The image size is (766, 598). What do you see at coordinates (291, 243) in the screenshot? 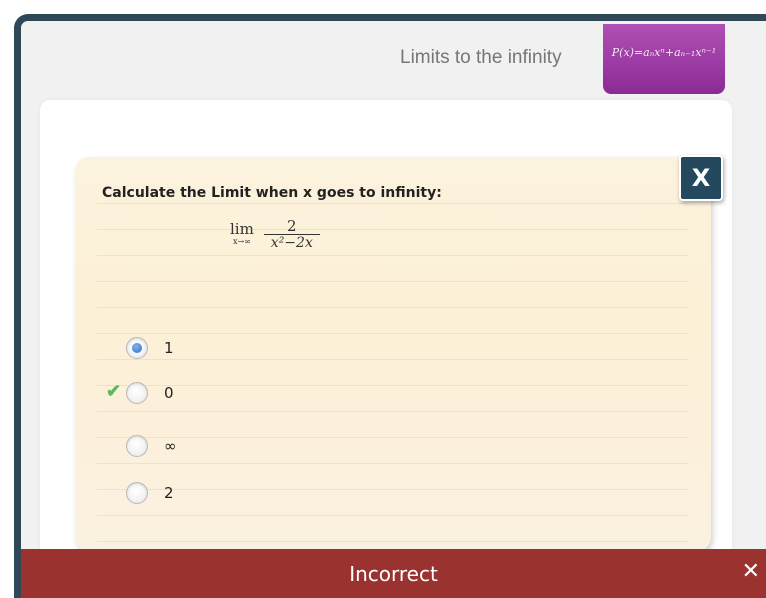
I see `fraction-denominator: x²−2x` at bounding box center [291, 243].